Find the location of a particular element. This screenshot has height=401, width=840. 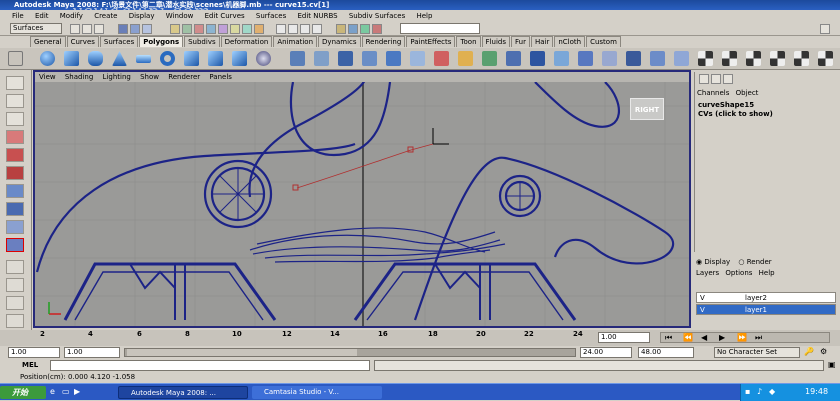

start-button: 开始 is located at coordinates (23, 392).